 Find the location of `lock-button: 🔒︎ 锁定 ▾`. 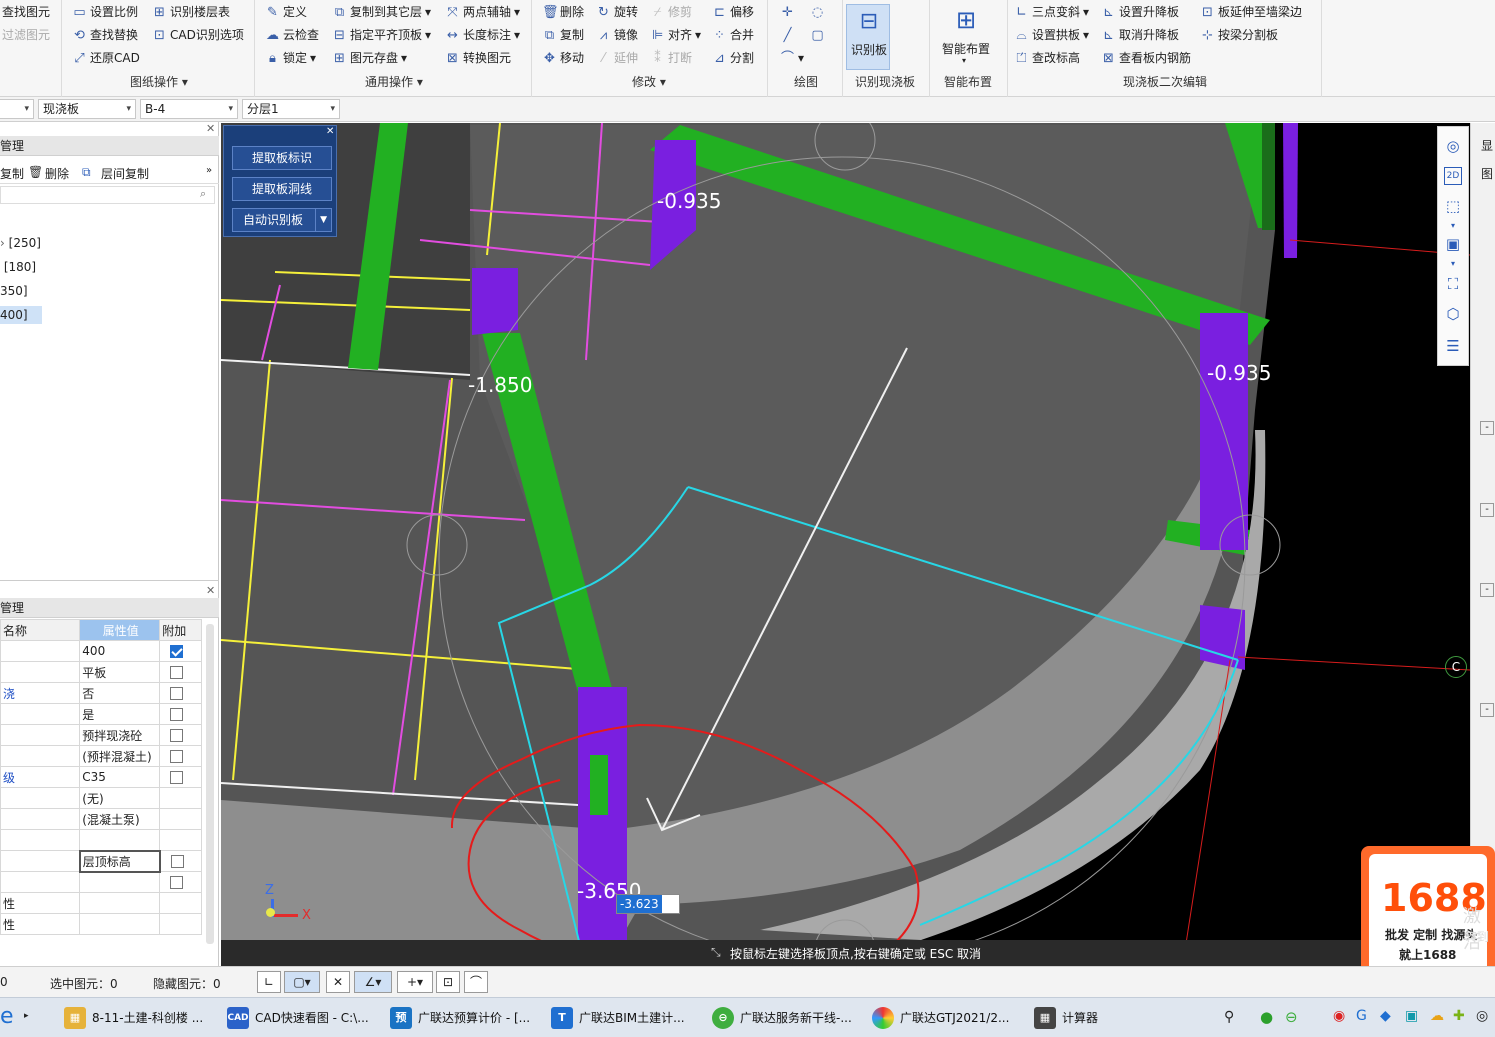

lock-button: 🔒︎ 锁定 ▾ is located at coordinates (290, 58).